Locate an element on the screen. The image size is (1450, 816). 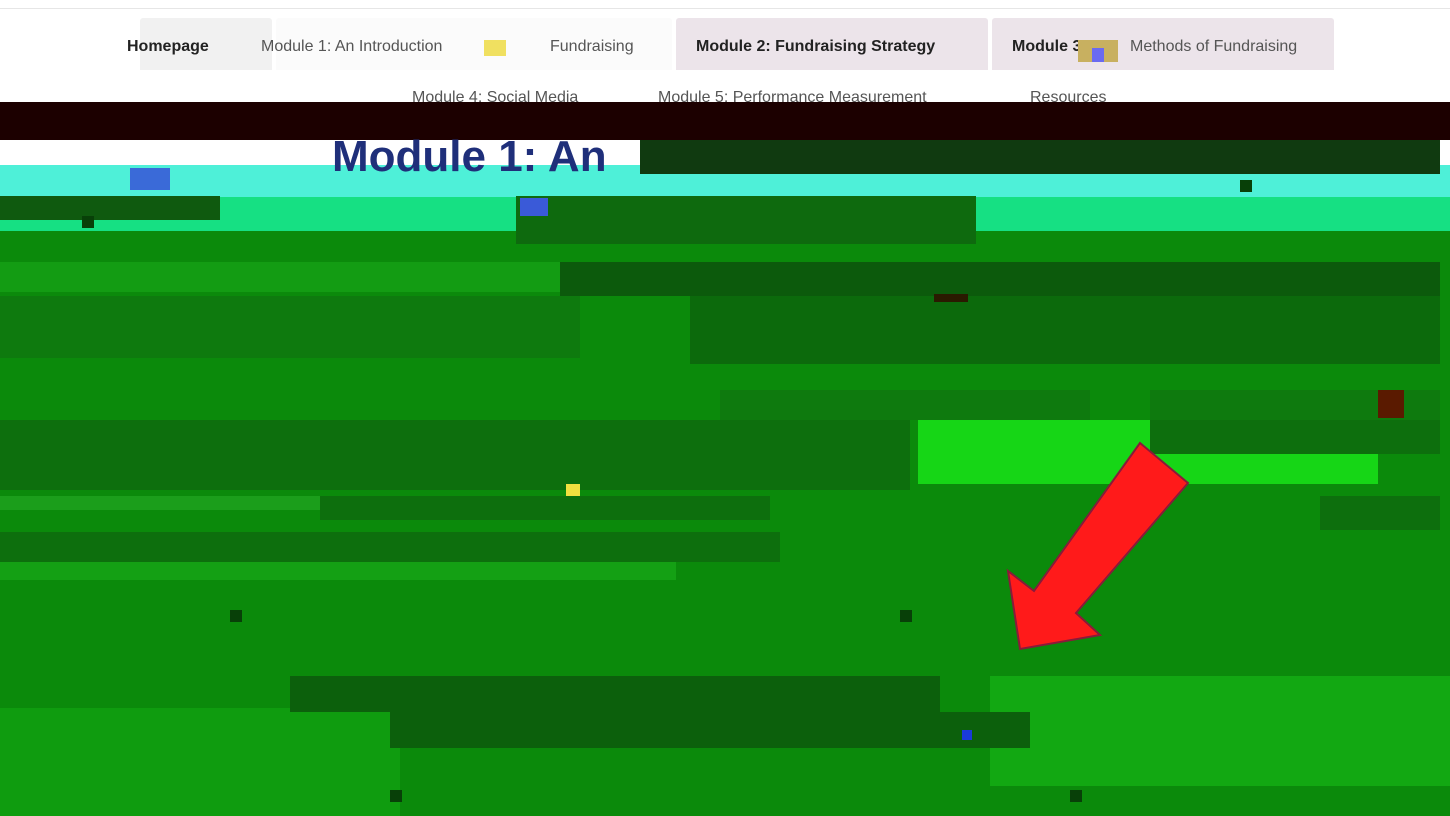
banner-dark-band is located at coordinates (725, 121).